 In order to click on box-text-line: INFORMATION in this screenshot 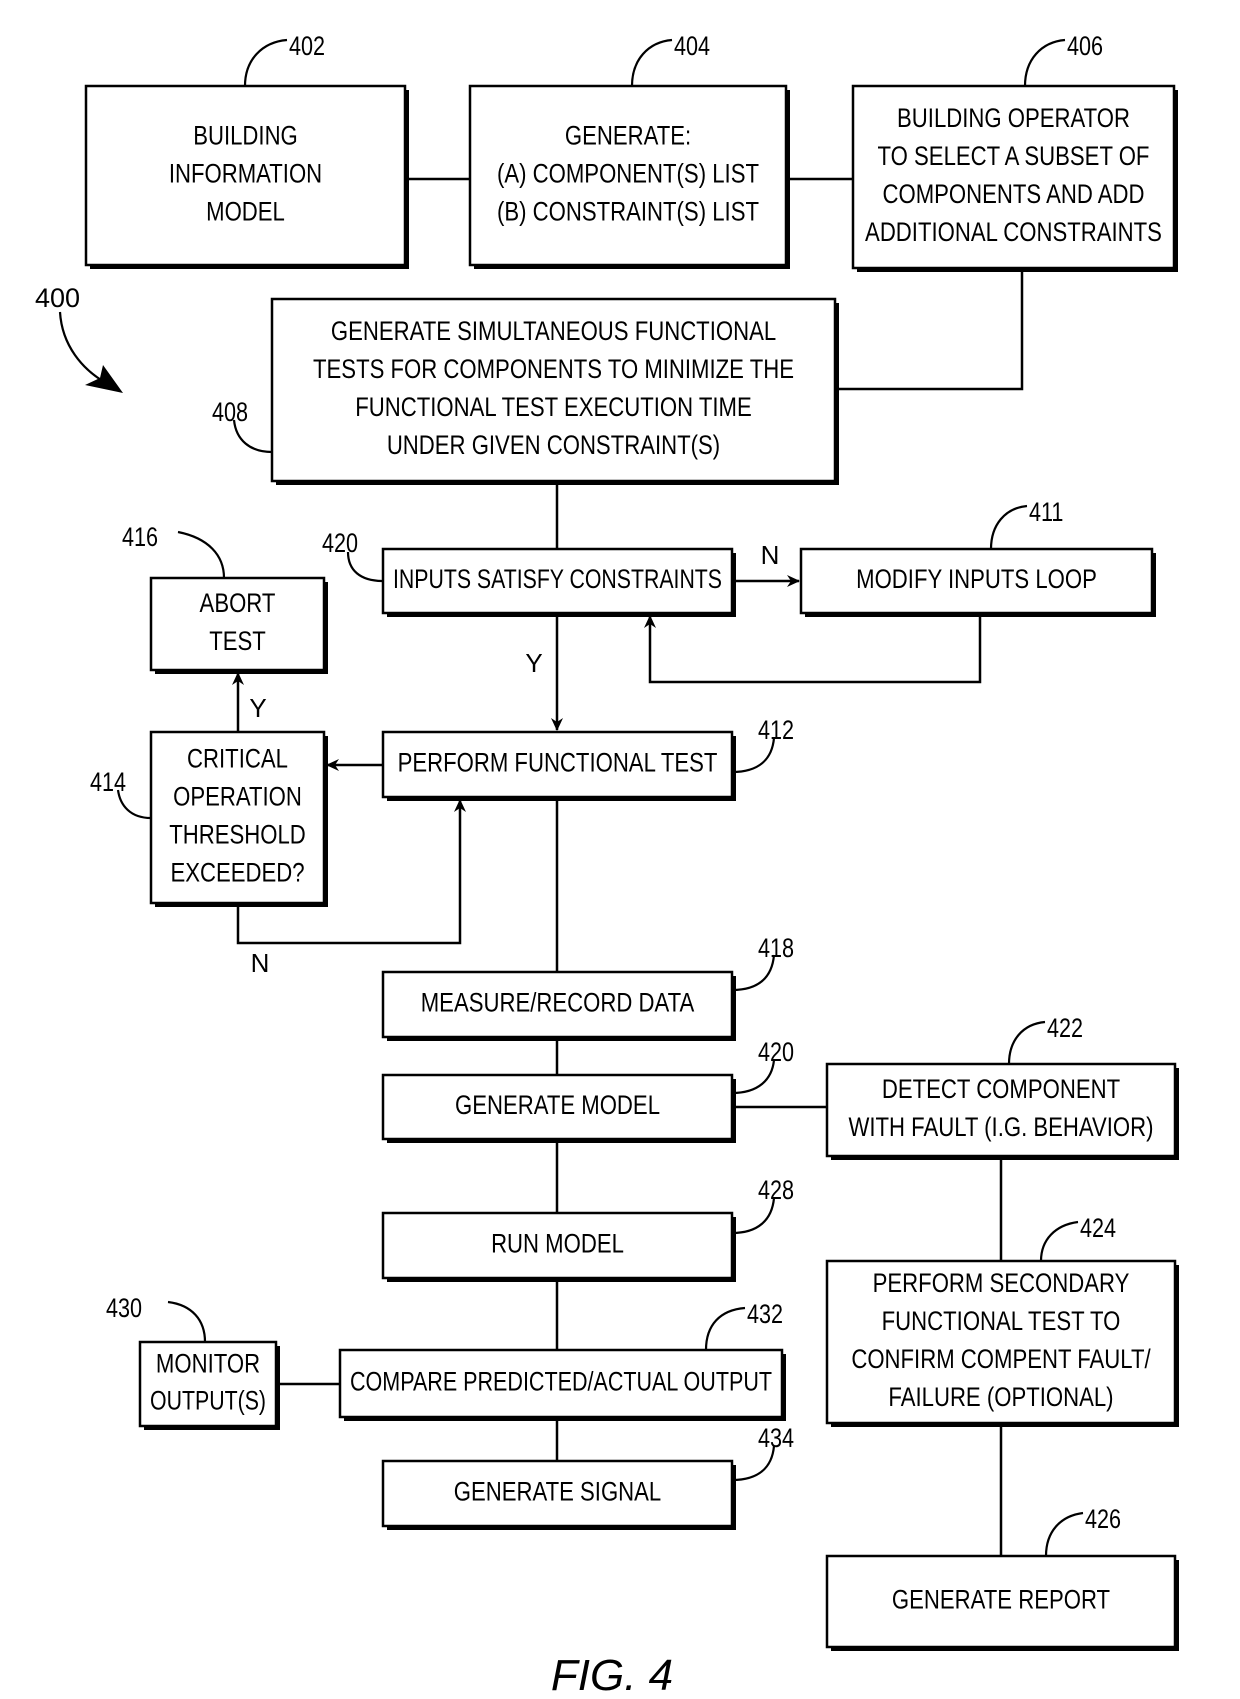, I will do `click(245, 174)`.